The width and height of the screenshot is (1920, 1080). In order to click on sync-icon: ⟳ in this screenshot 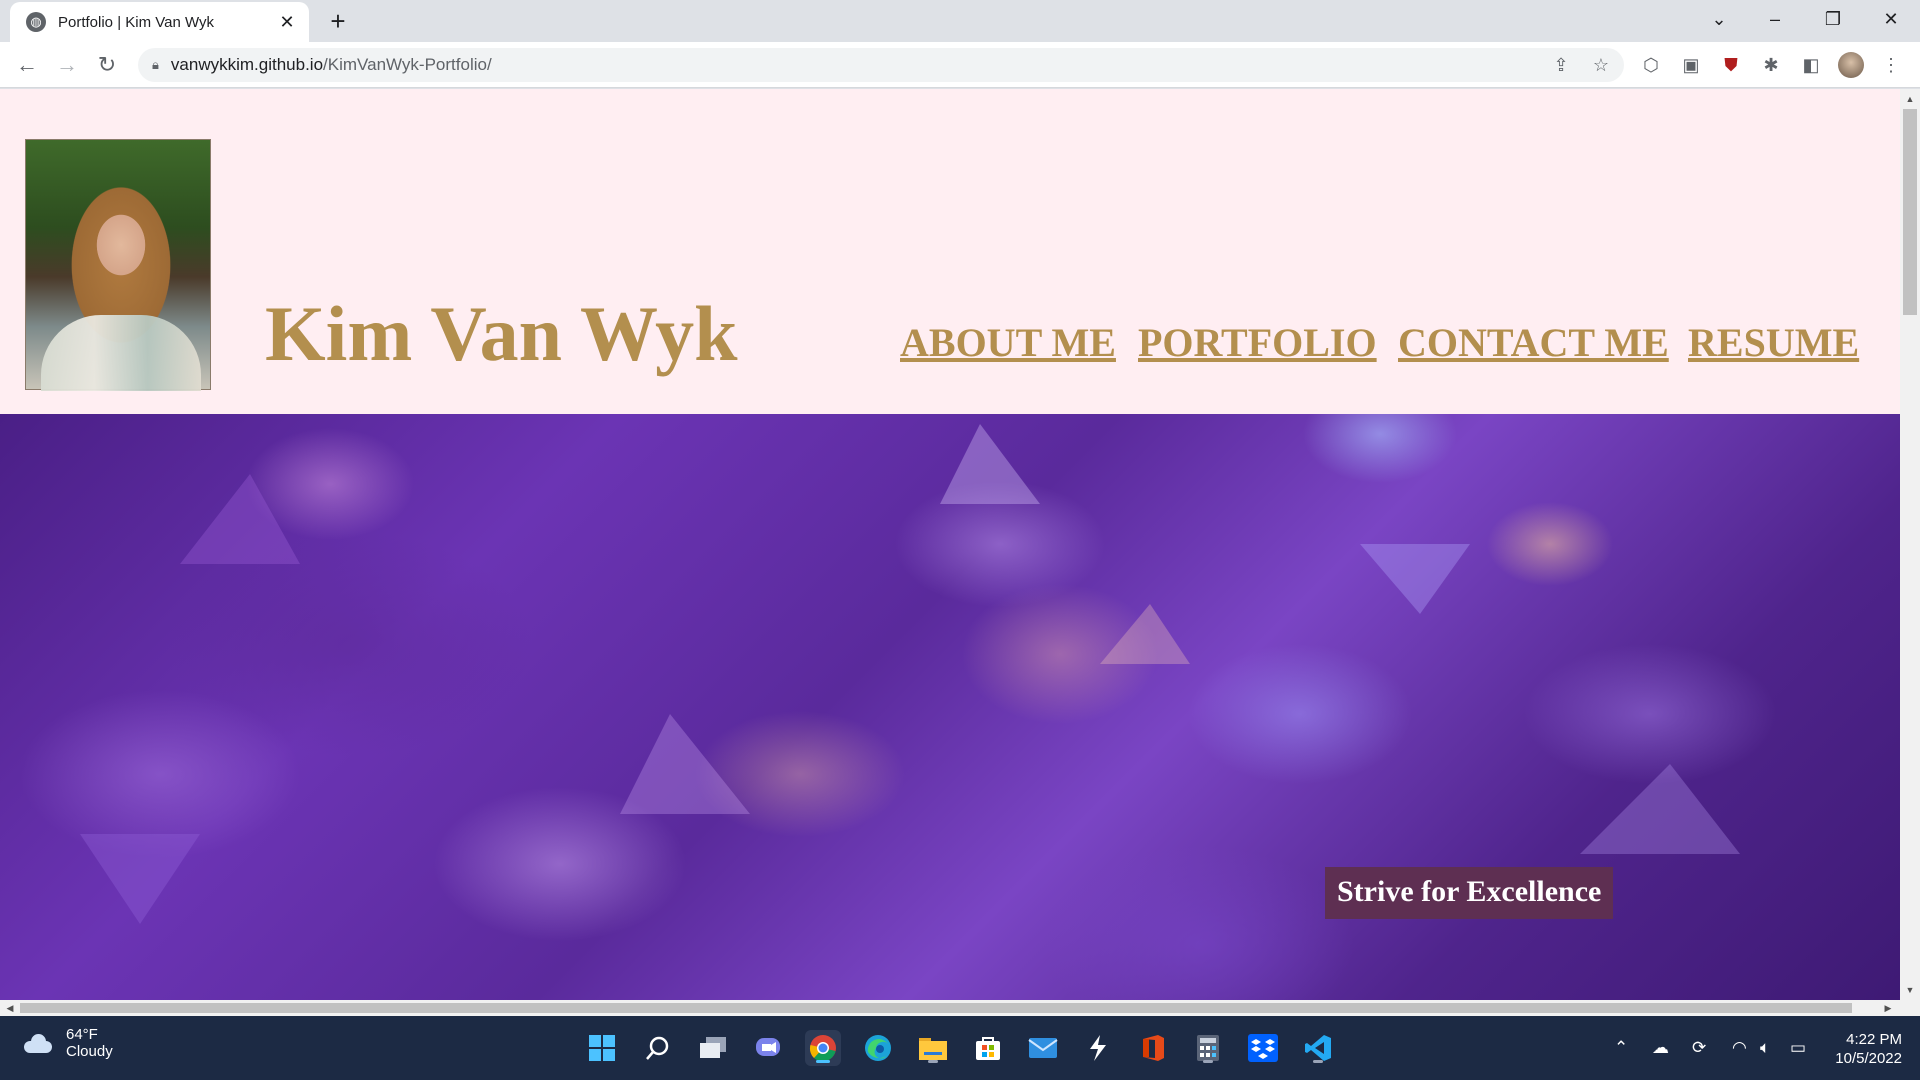, I will do `click(1699, 1048)`.